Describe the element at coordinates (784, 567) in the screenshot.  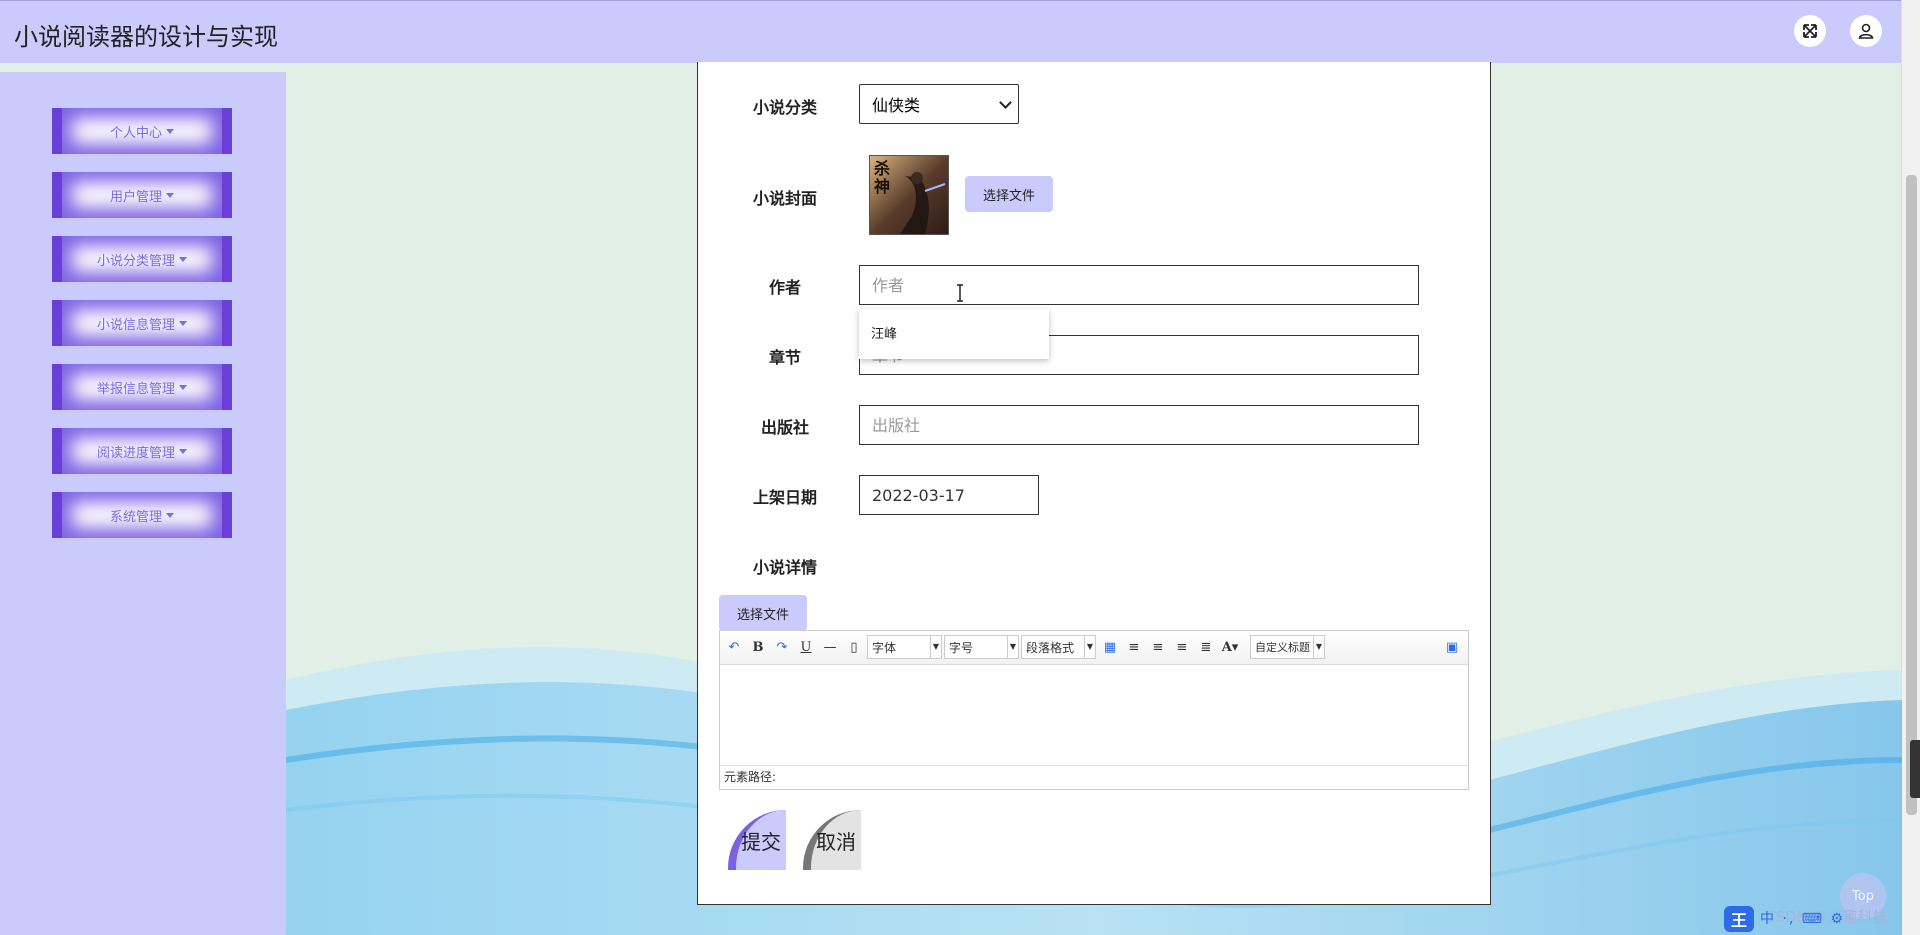
I see `detail-label: 小说详情` at that location.